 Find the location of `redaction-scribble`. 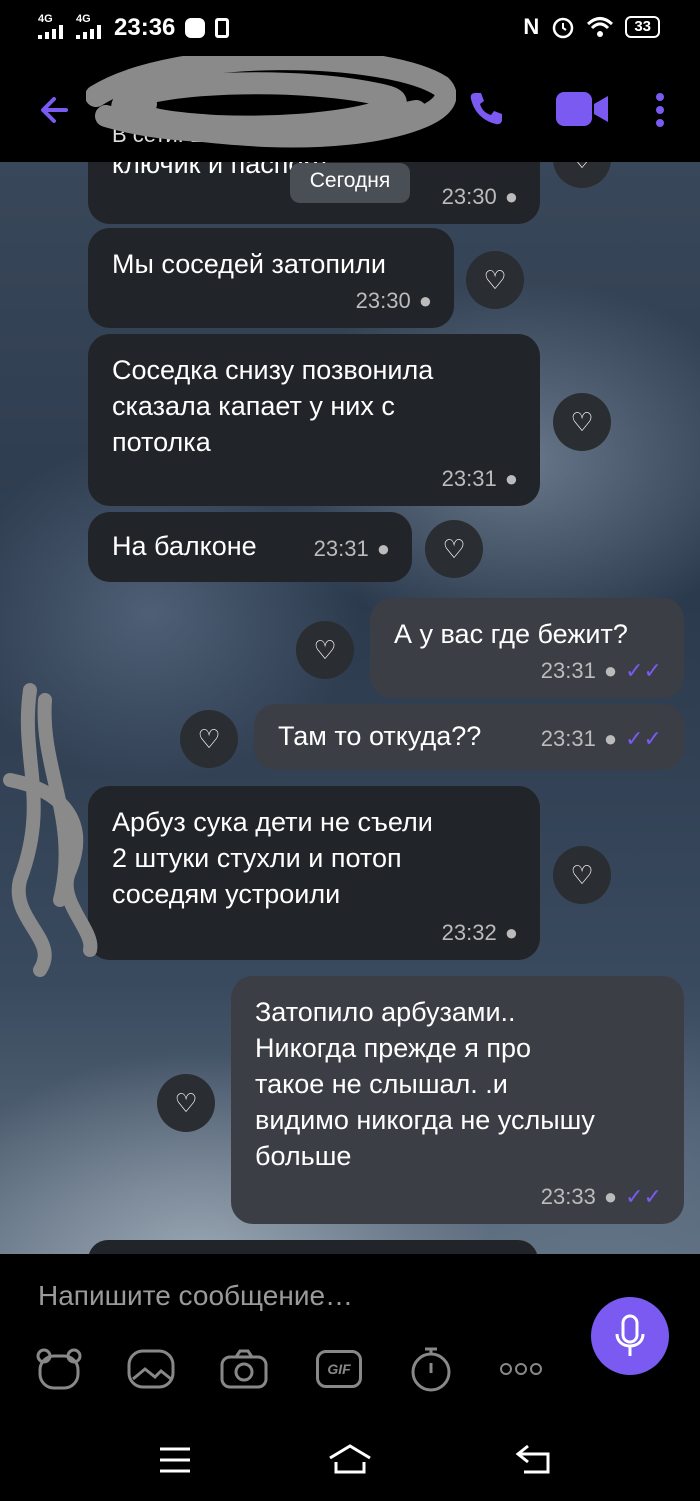

redaction-scribble is located at coordinates (271, 102).